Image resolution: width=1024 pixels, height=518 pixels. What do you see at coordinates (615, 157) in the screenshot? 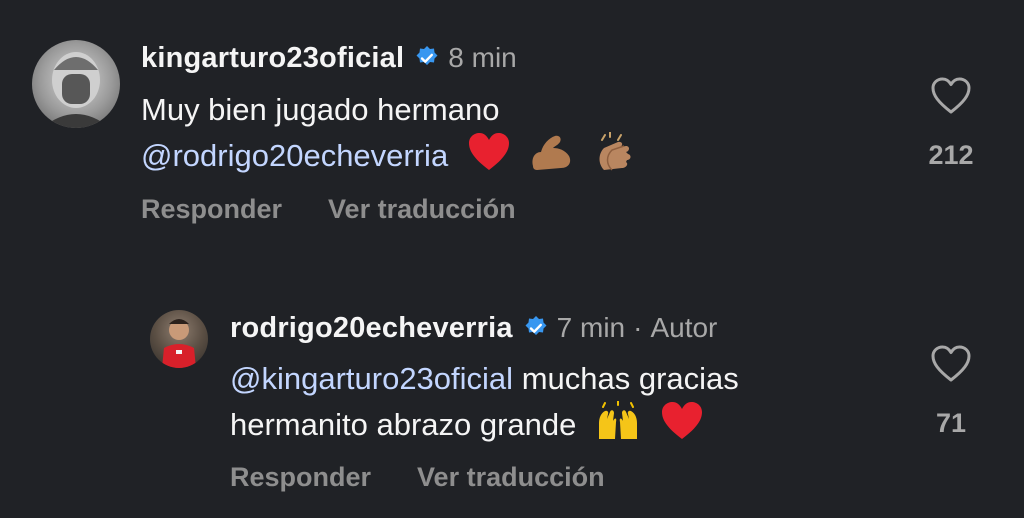
I see `clapping-hands-emoji-icon` at bounding box center [615, 157].